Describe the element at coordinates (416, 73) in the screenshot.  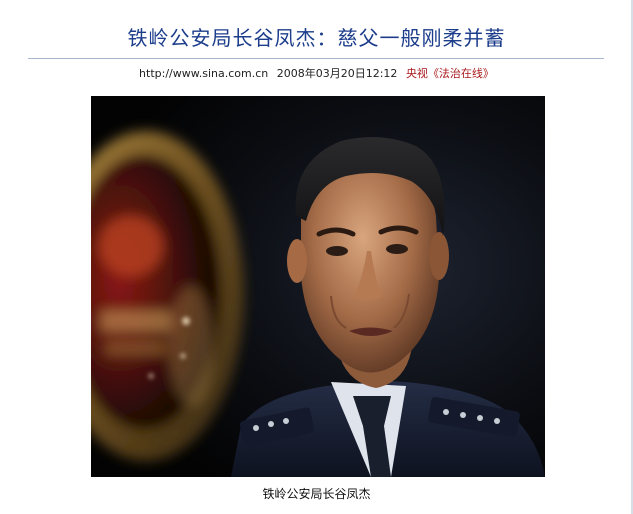
I see `source-name: 央视` at that location.